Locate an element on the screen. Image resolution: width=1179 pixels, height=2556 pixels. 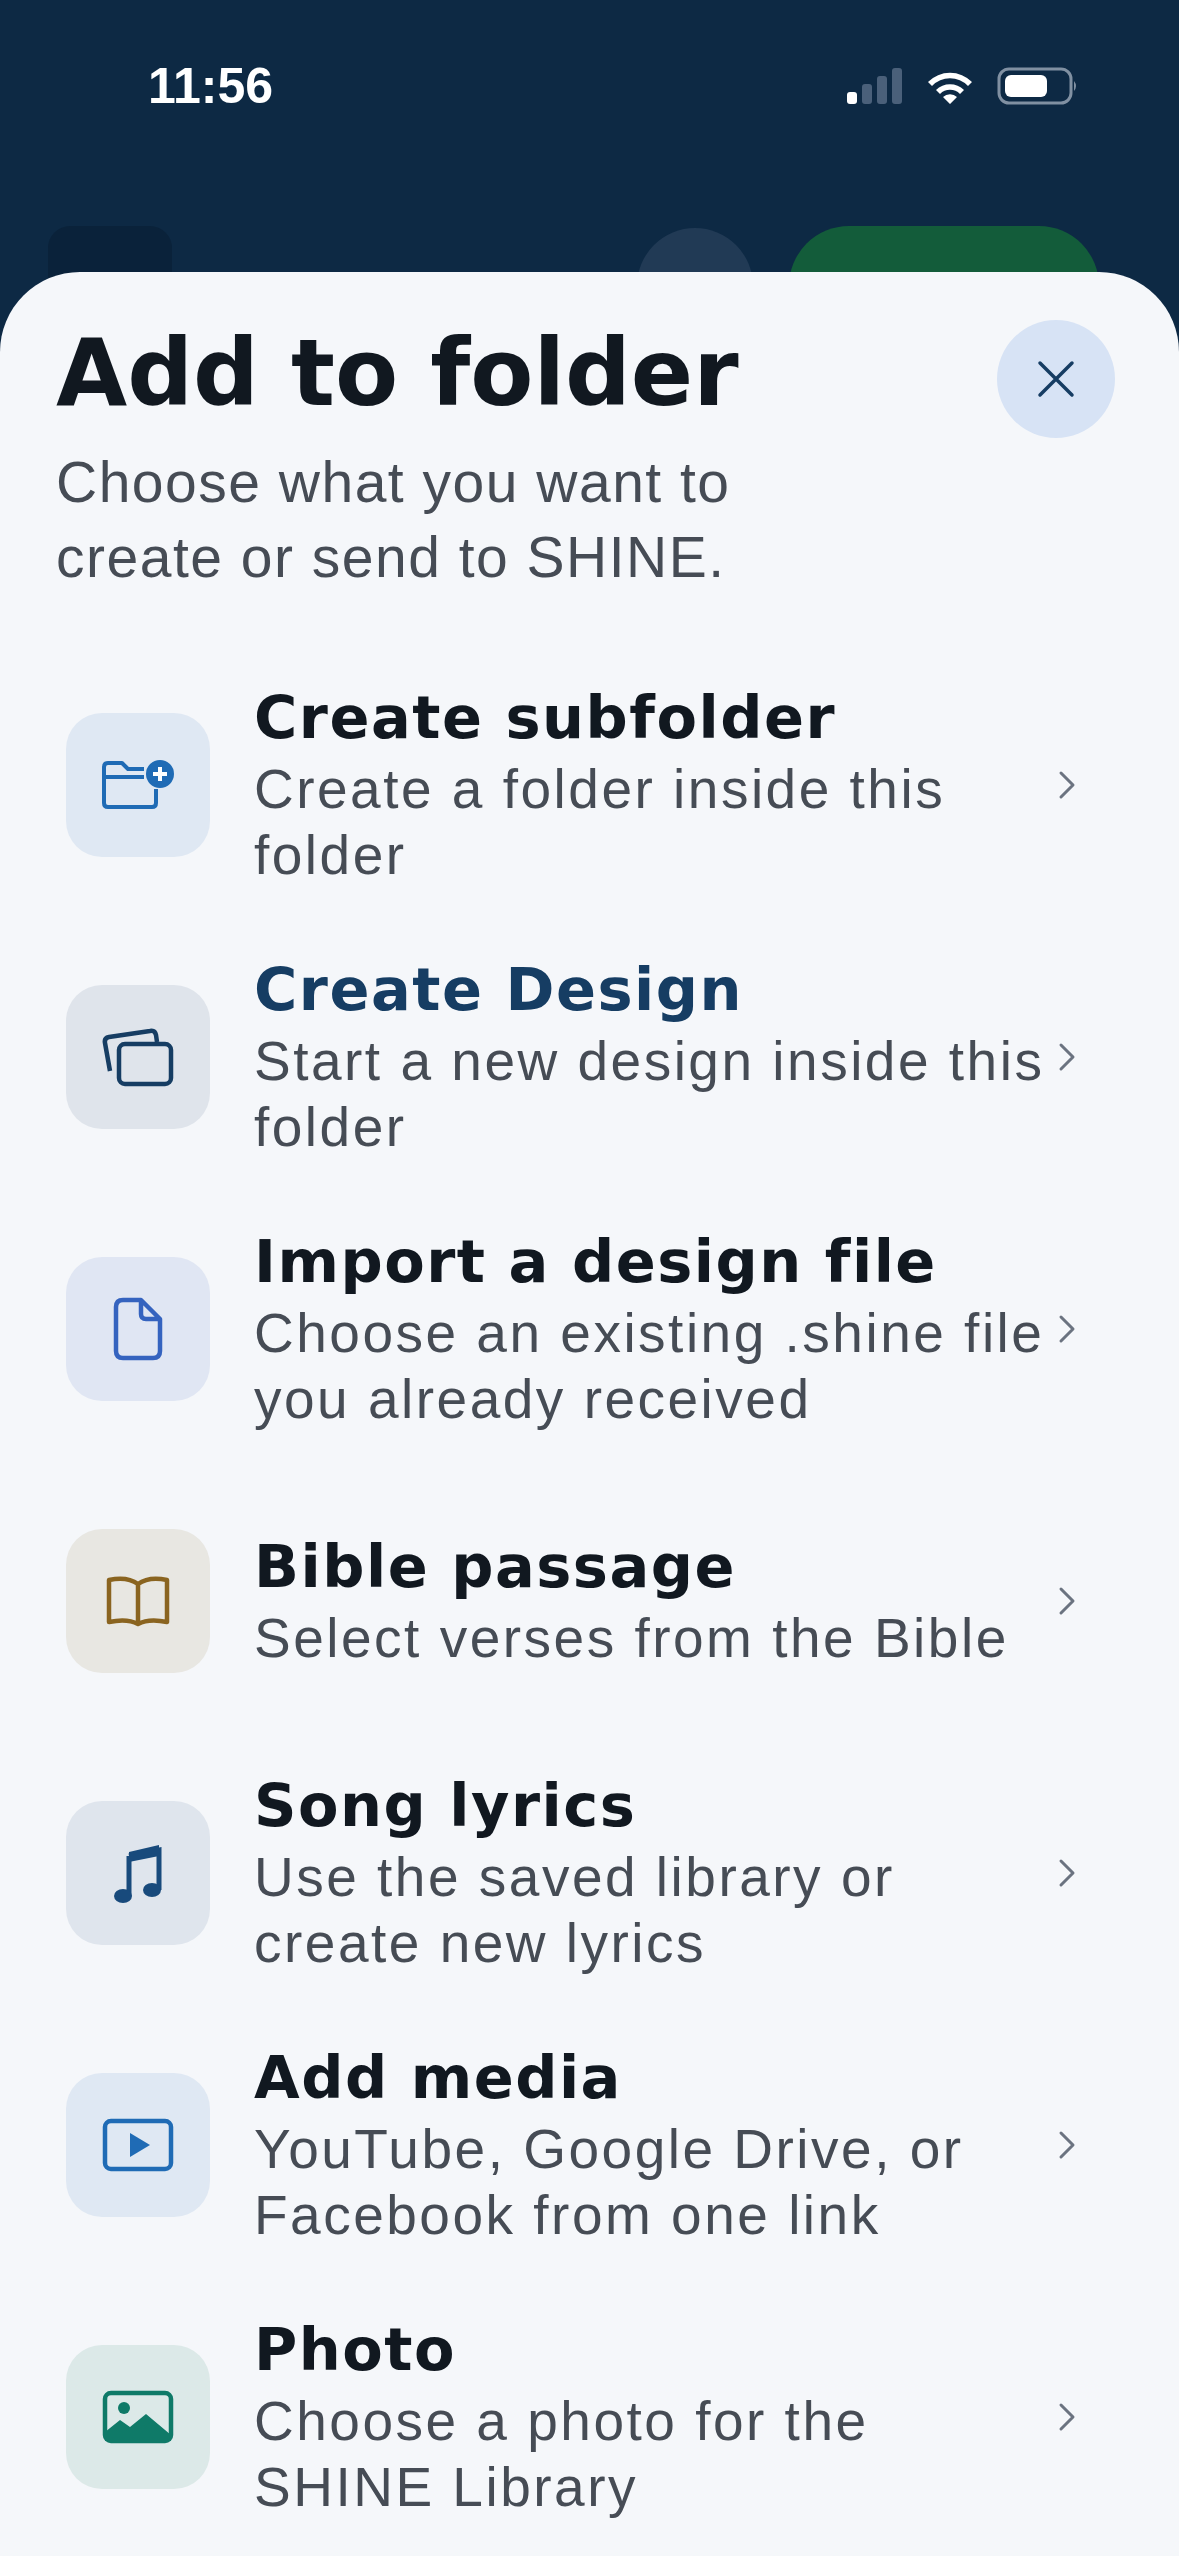
sheet-subtitle: Choose what you want to create or send to SHINE. is located at coordinates (394, 520).